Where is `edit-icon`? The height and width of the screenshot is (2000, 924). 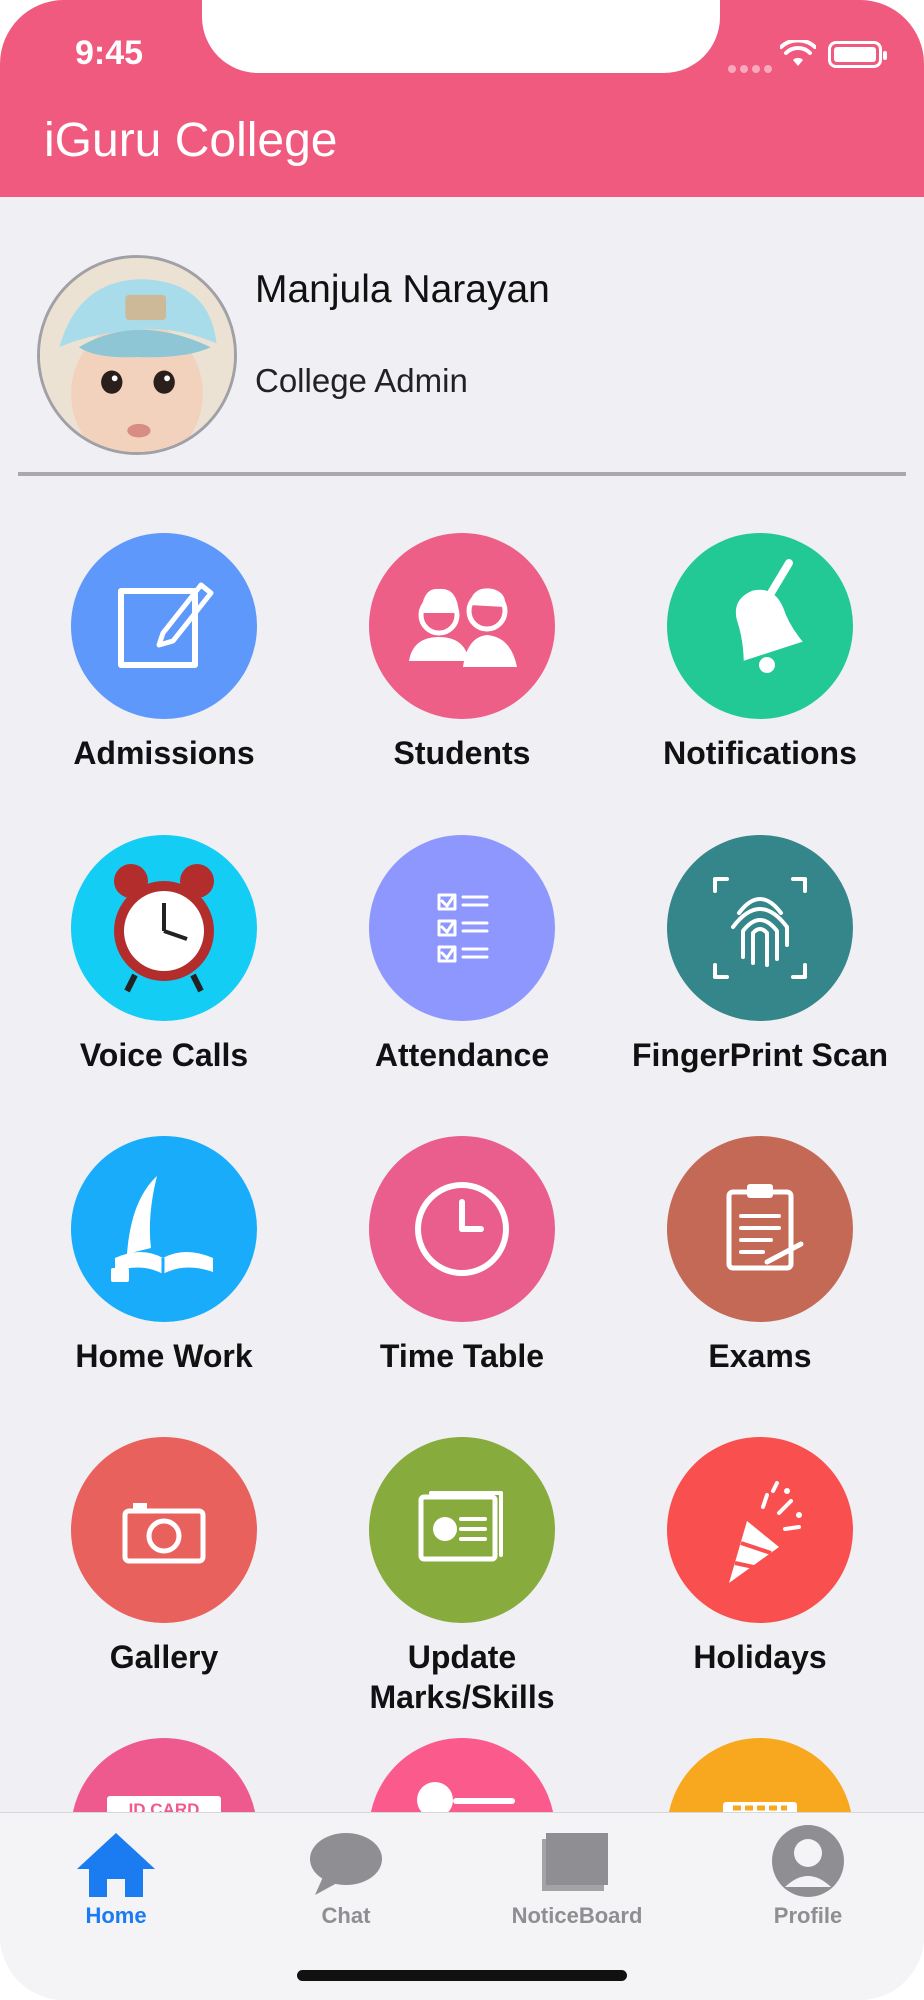
edit-icon is located at coordinates (164, 626).